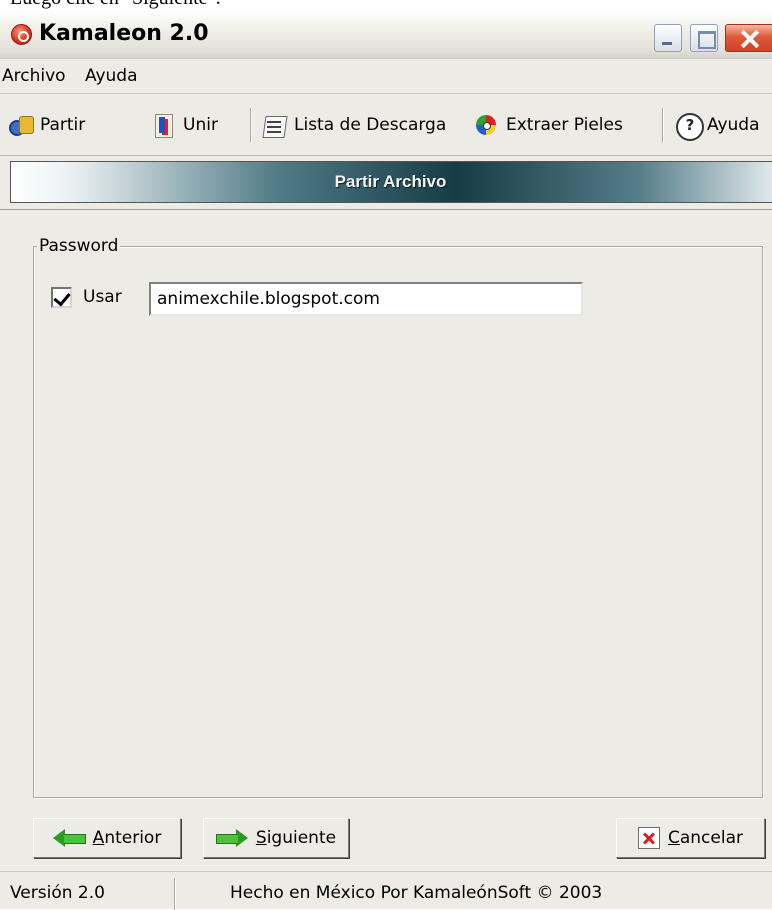 This screenshot has width=772, height=910. I want to click on toolbar-lista-descarga-button: Lista de Descarga, so click(354, 125).